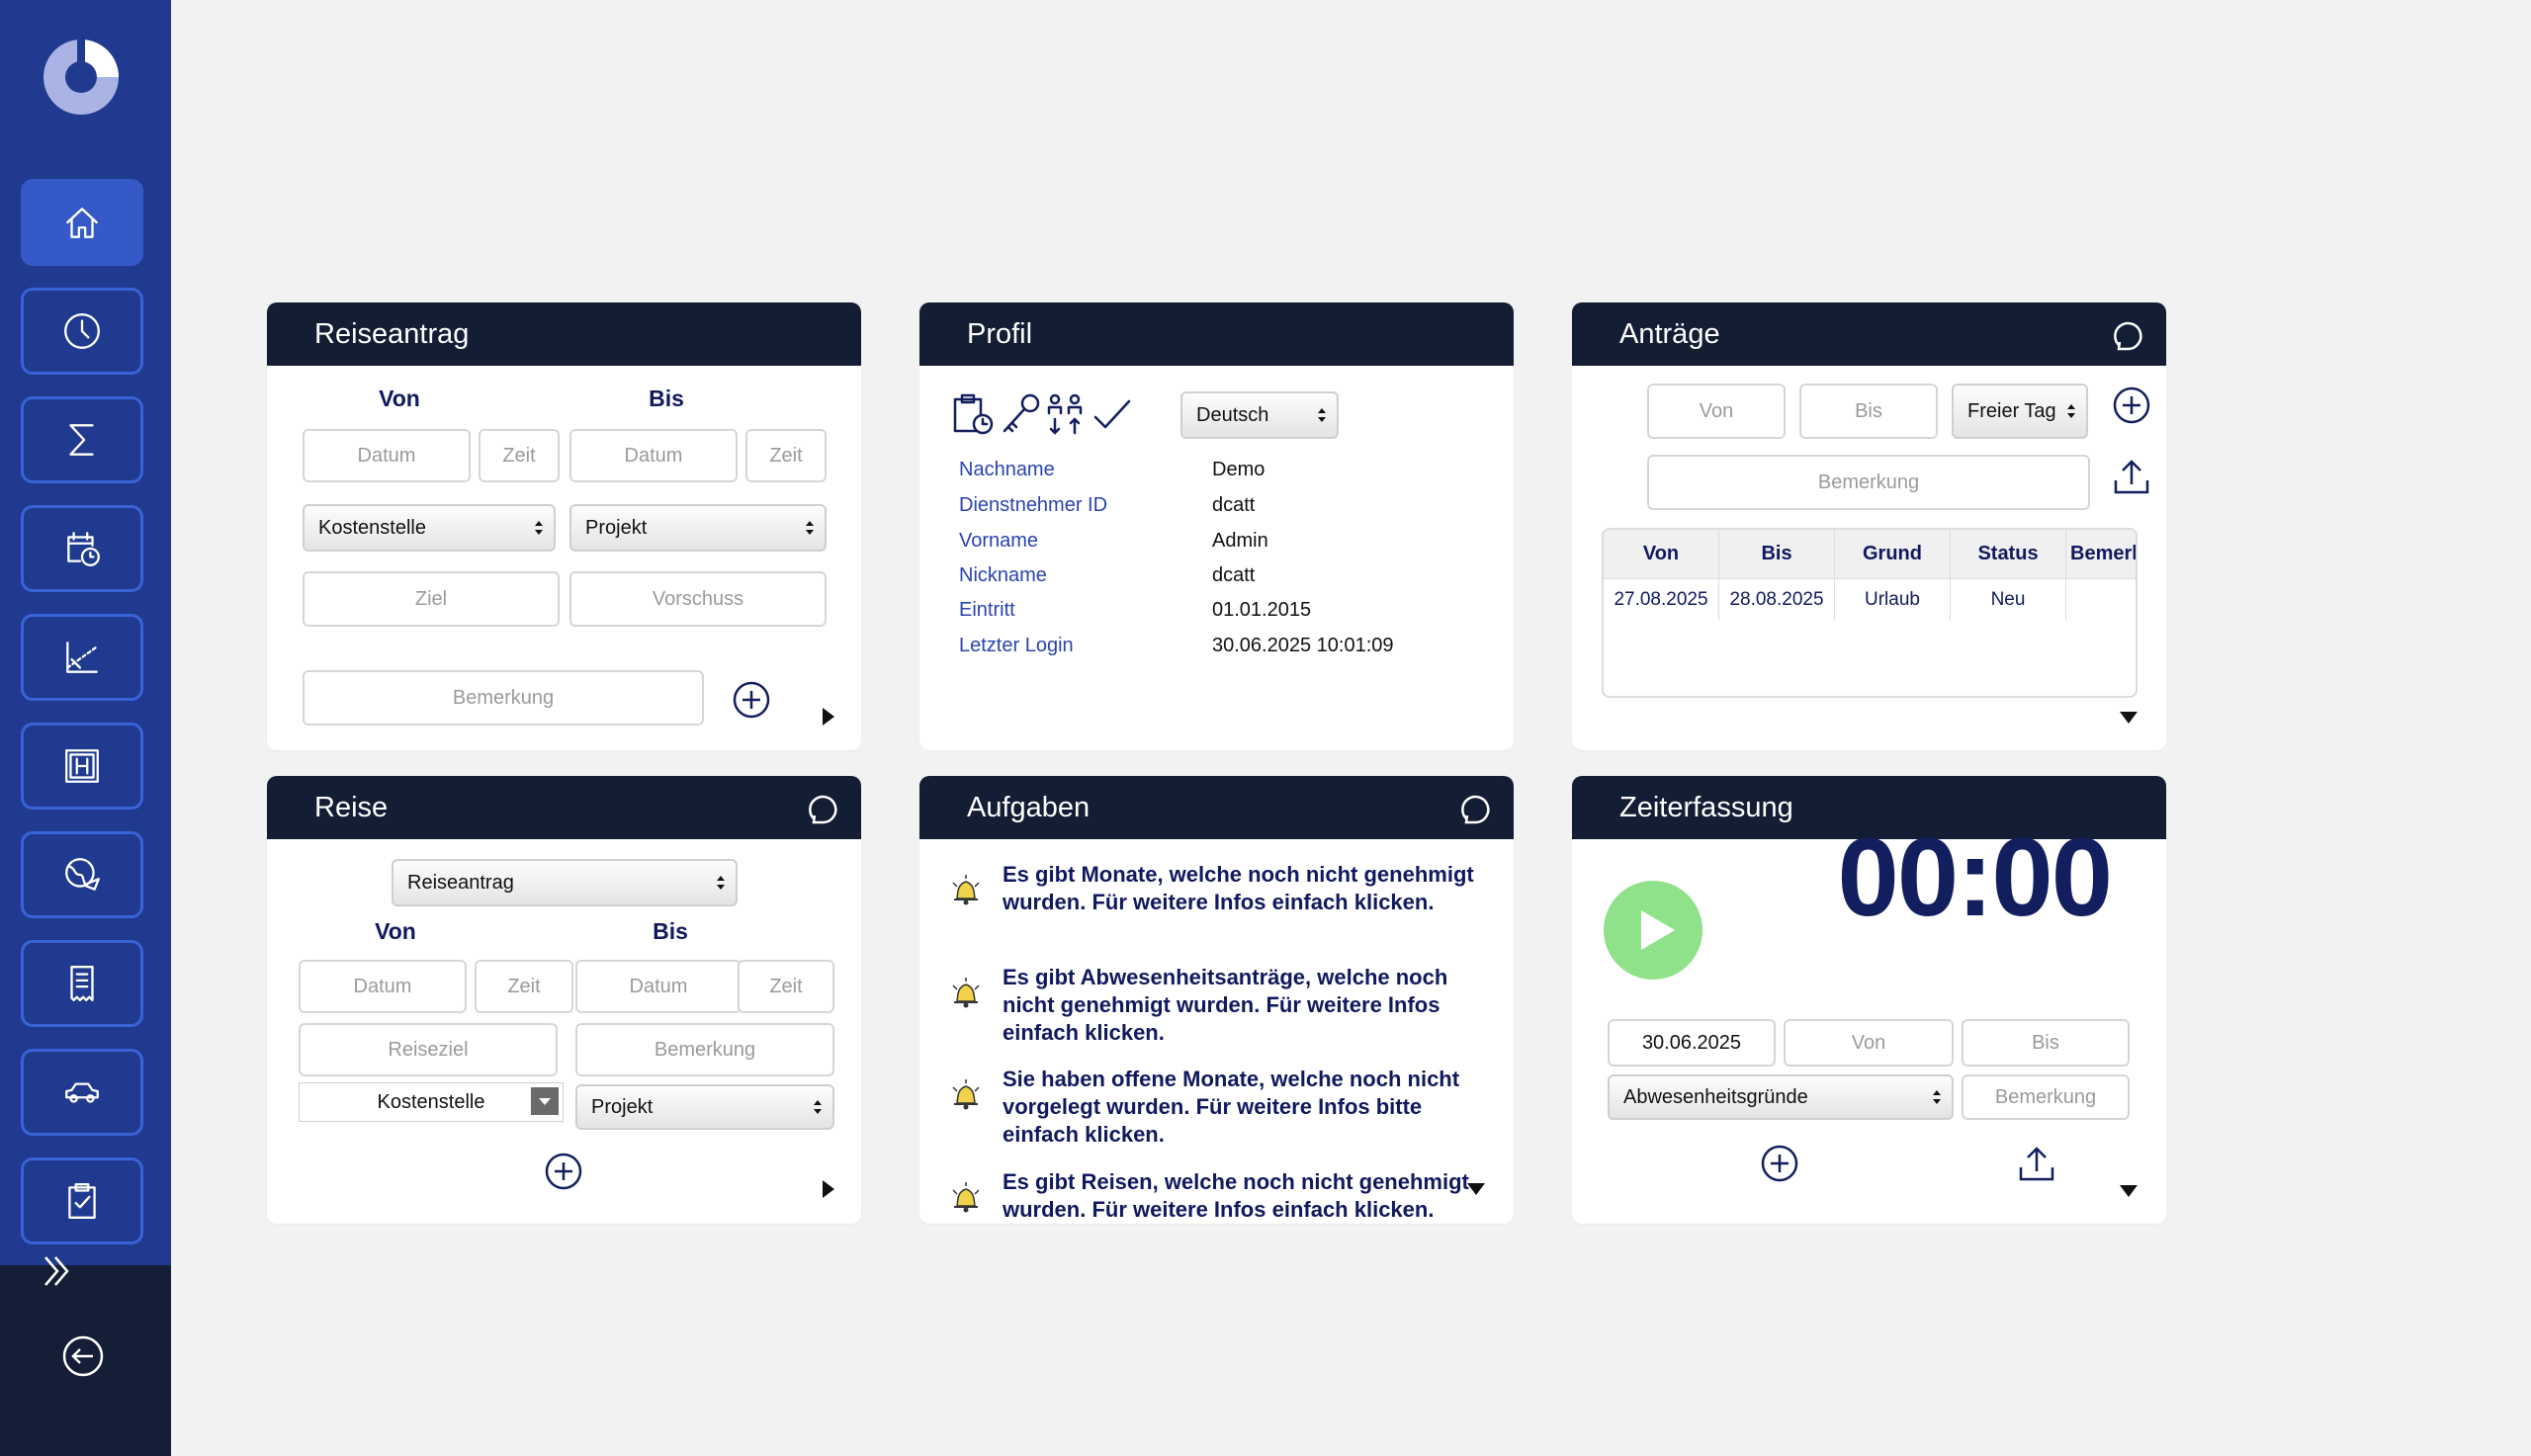  Describe the element at coordinates (82, 439) in the screenshot. I see `nav-sum` at that location.